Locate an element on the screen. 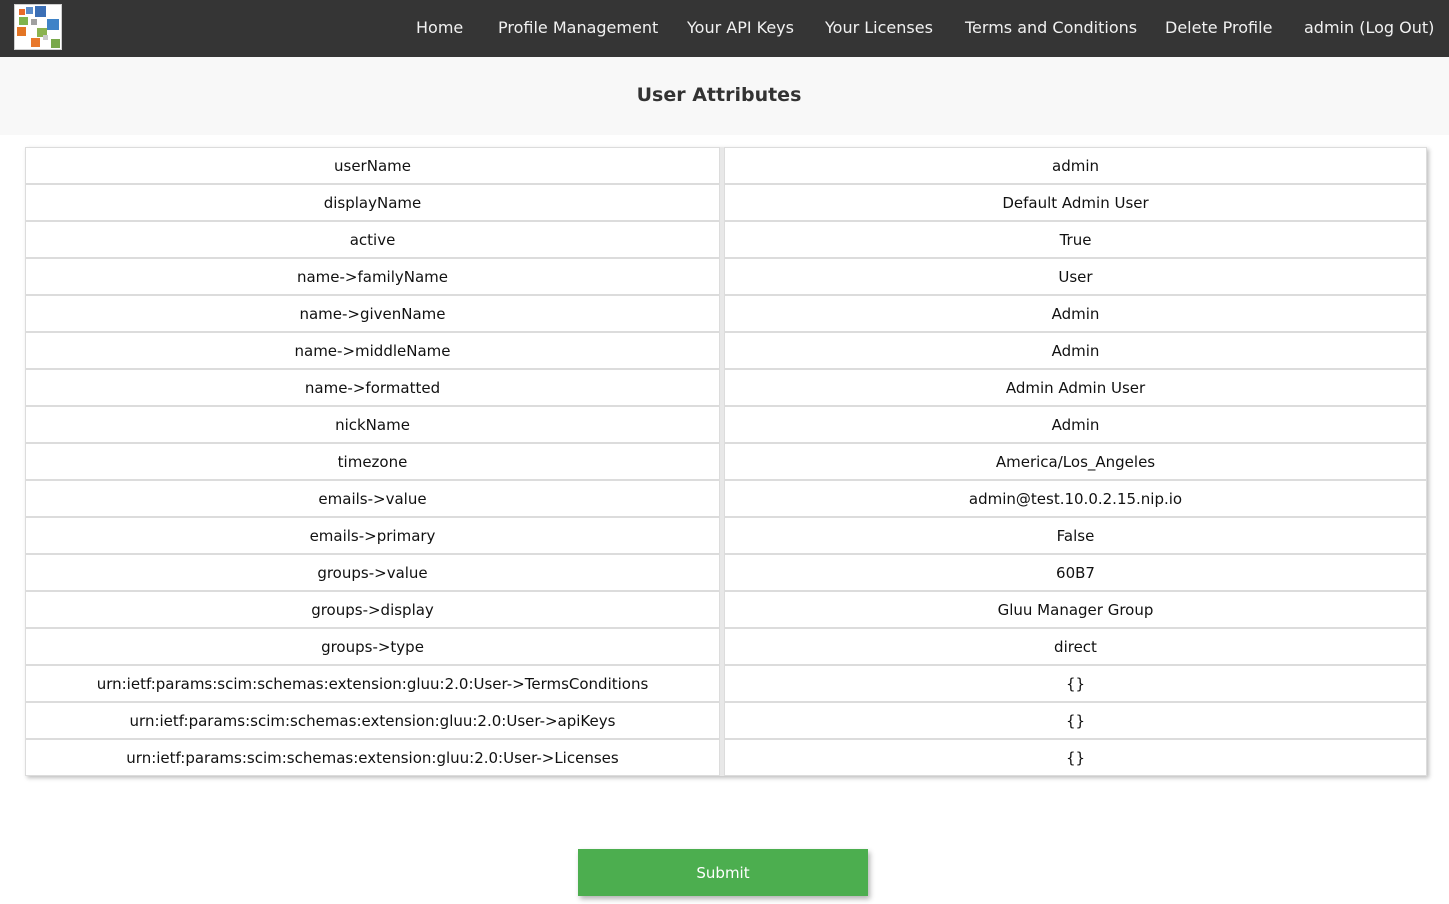  attribute-value-cell: direct is located at coordinates (1075, 646).